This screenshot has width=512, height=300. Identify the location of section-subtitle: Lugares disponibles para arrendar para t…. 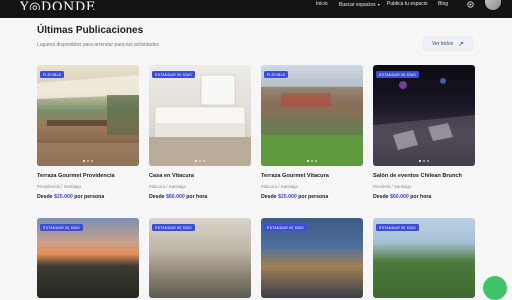
(98, 45).